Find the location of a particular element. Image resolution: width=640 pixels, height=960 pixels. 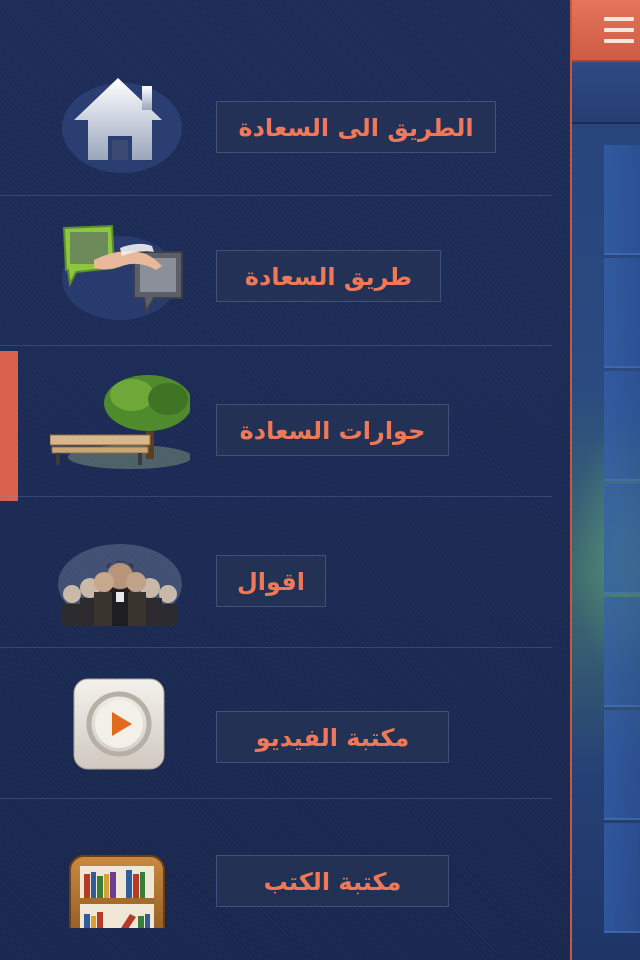

content-tiles is located at coordinates (622, 539).